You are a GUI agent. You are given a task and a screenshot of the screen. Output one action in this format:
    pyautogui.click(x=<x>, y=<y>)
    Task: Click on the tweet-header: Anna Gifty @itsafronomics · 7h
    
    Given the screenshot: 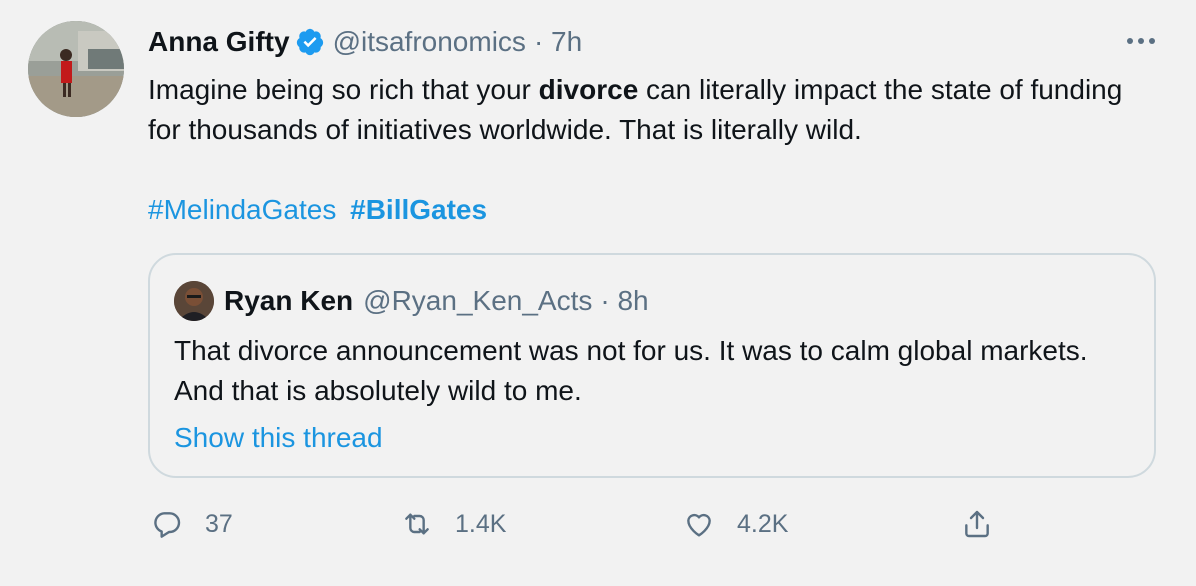 What is the action you would take?
    pyautogui.click(x=365, y=42)
    